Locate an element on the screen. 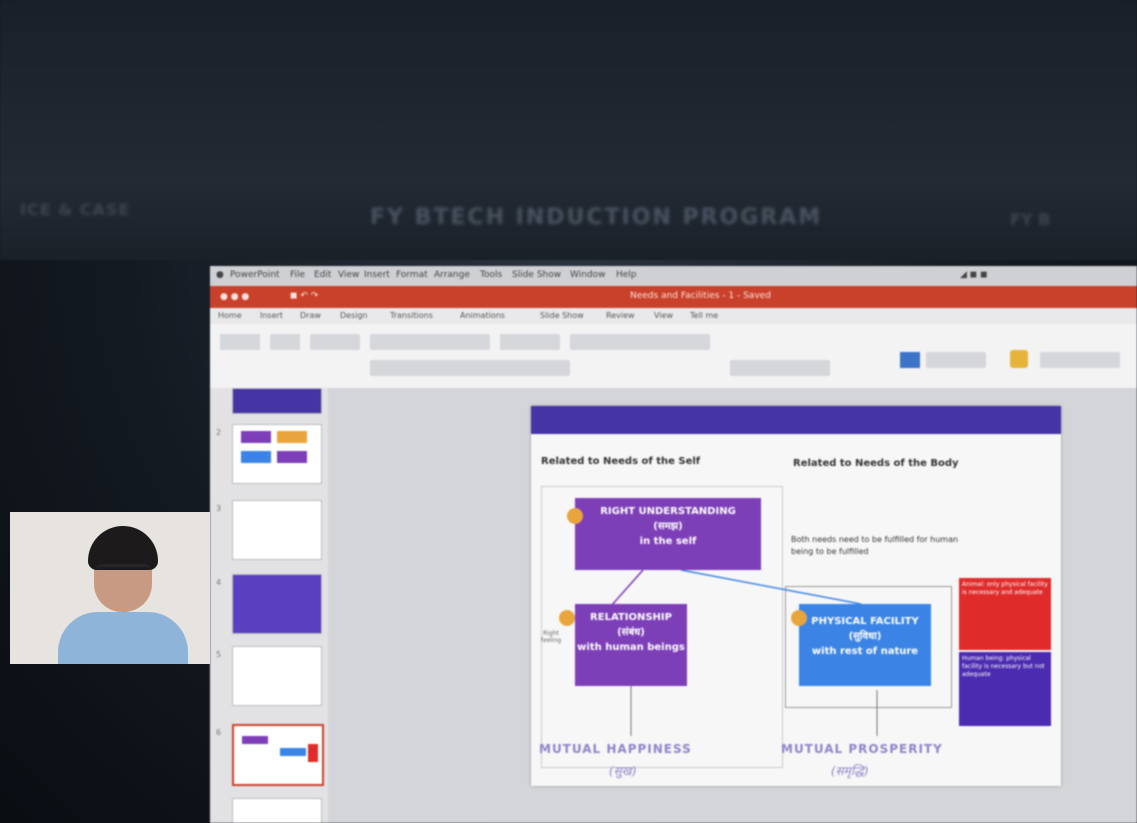  box-line: in the self is located at coordinates (668, 541).